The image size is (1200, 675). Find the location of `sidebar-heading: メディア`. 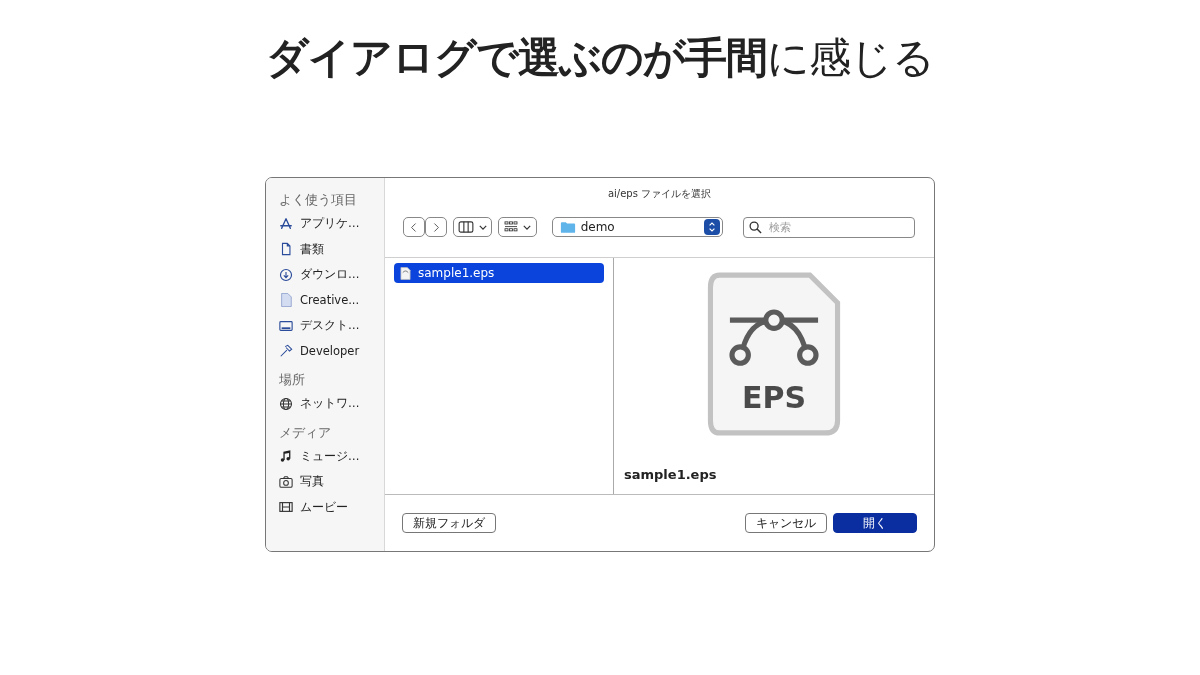

sidebar-heading: メディア is located at coordinates (305, 433).